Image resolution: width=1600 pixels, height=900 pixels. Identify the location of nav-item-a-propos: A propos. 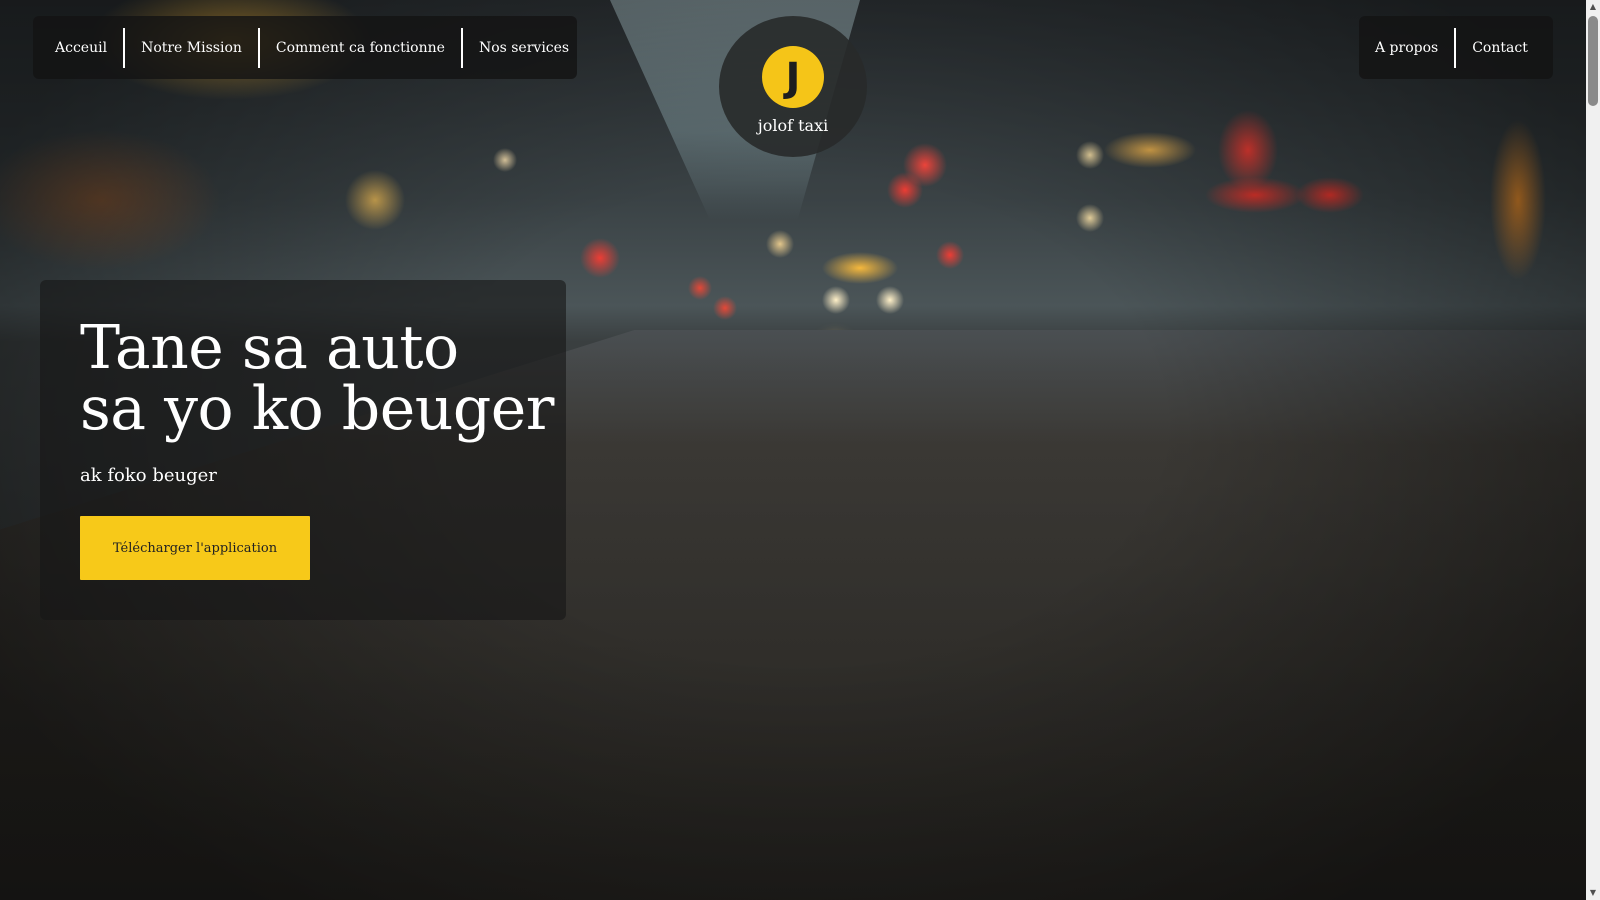
(1408, 47).